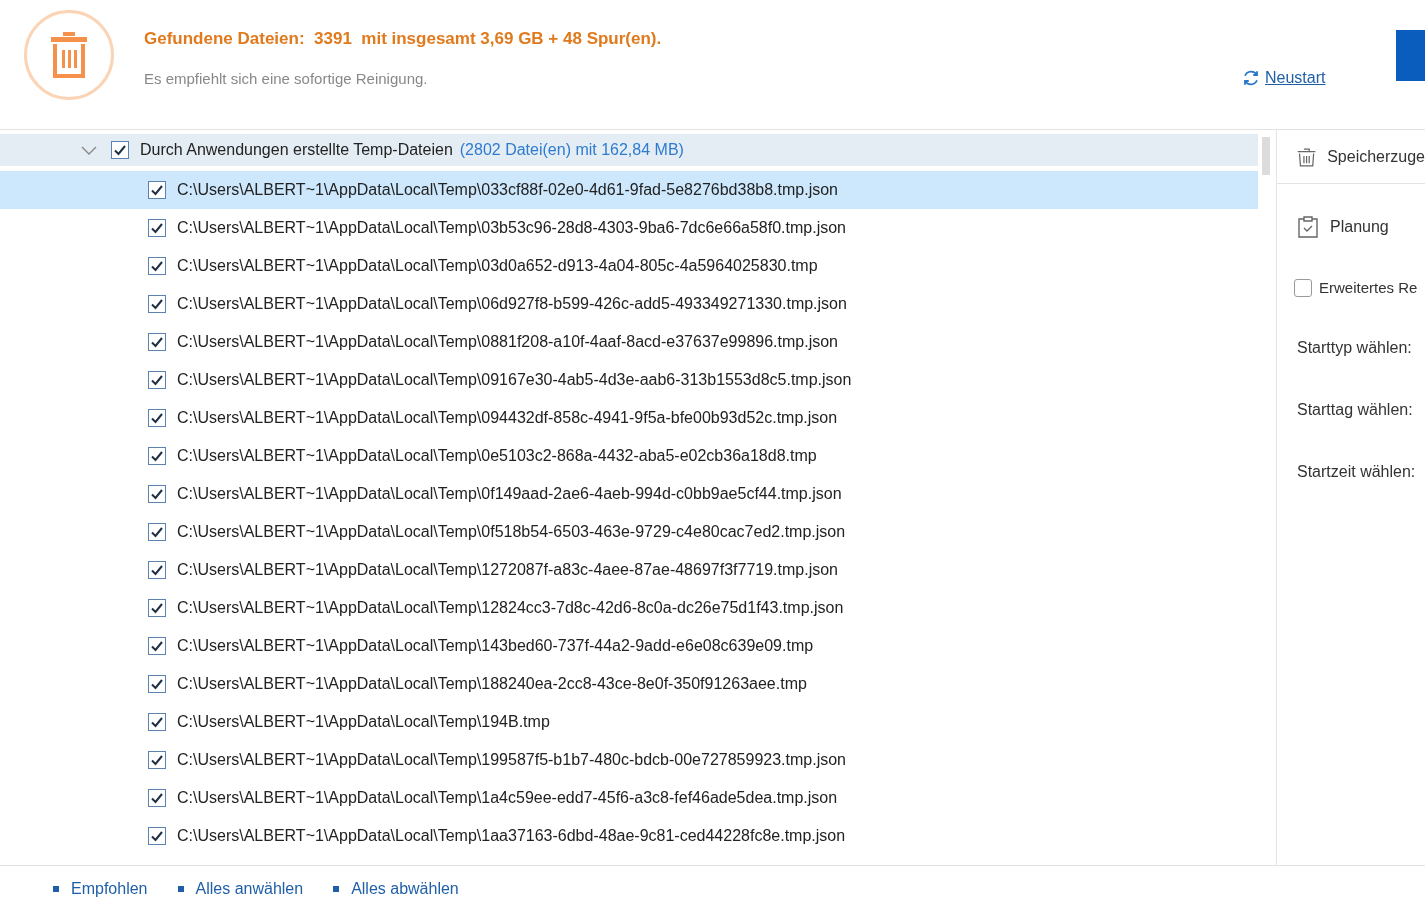 The image size is (1425, 912). What do you see at coordinates (507, 570) in the screenshot?
I see `file-path: C:\Users\ALBERT~1\AppData\Local\Temp\1272087f-a83c-4aee-87ae-48697f3f7719.tmp.json` at bounding box center [507, 570].